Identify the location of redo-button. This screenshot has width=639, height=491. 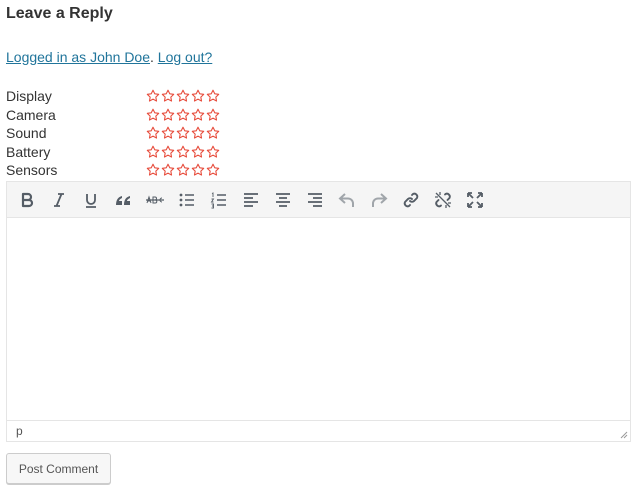
(379, 200).